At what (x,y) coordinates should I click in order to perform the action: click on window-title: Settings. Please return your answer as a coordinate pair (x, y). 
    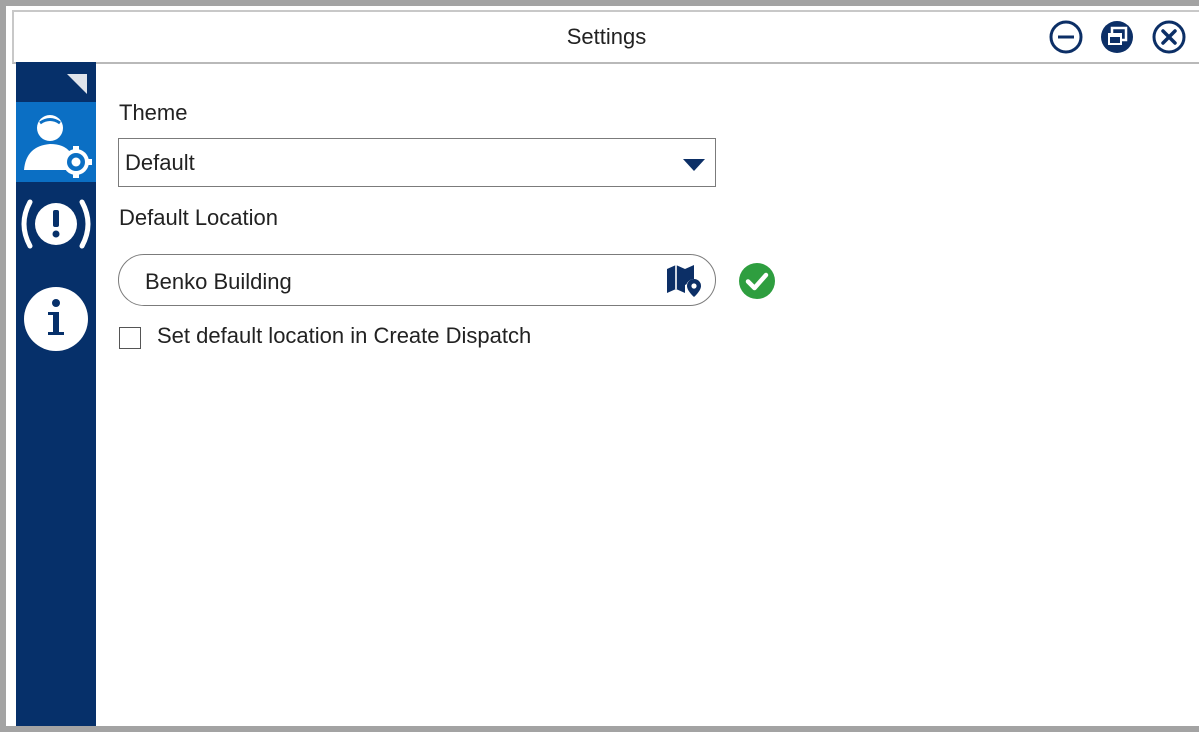
    Looking at the image, I should click on (606, 36).